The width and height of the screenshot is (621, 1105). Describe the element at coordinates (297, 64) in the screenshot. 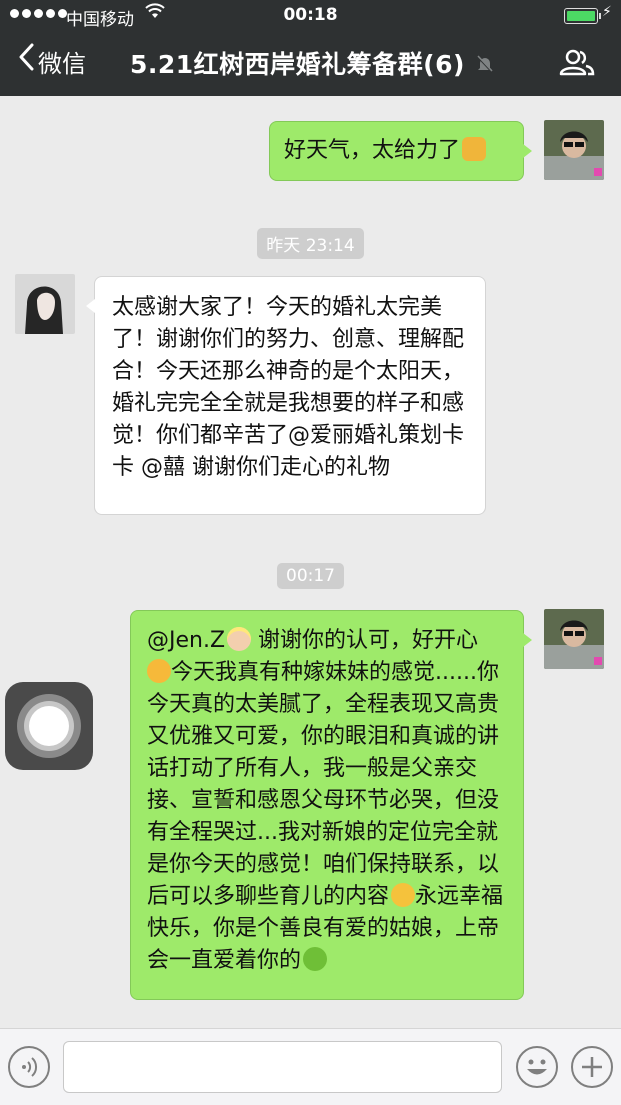

I see `chat-title: 5.21红树西岸婚礼筹备群(6)` at that location.